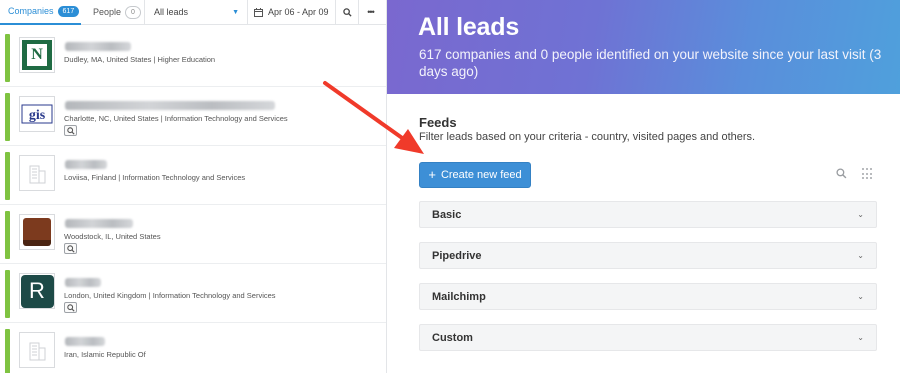  I want to click on plus-icon: +, so click(432, 174).